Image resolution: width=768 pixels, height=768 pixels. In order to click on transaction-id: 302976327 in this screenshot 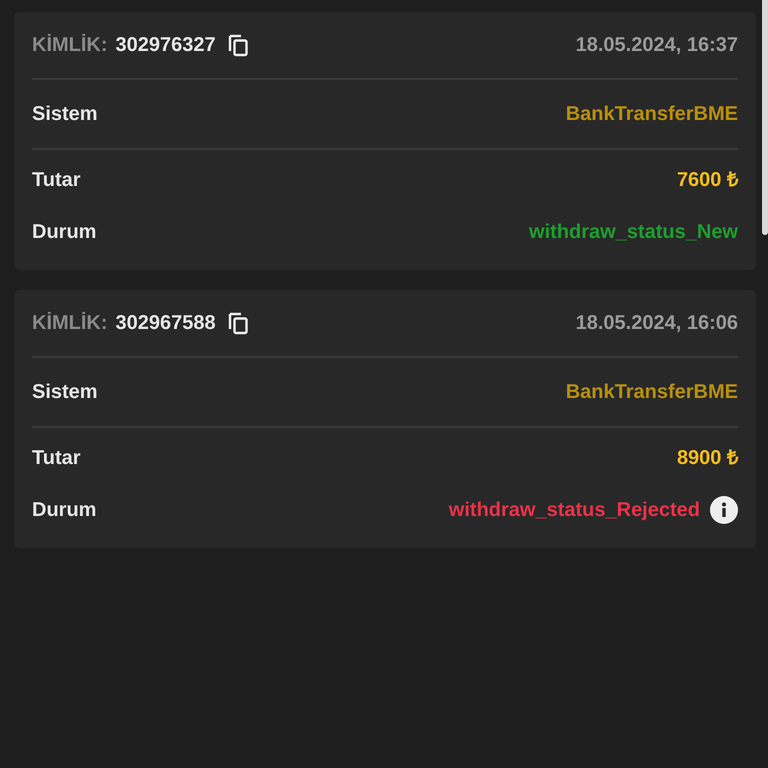, I will do `click(166, 45)`.